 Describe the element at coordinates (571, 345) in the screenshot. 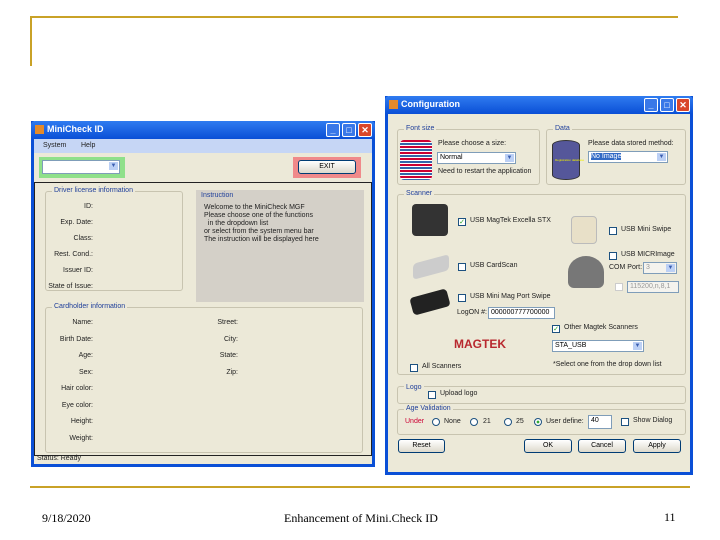

I see `selected-value: STA_USB` at that location.